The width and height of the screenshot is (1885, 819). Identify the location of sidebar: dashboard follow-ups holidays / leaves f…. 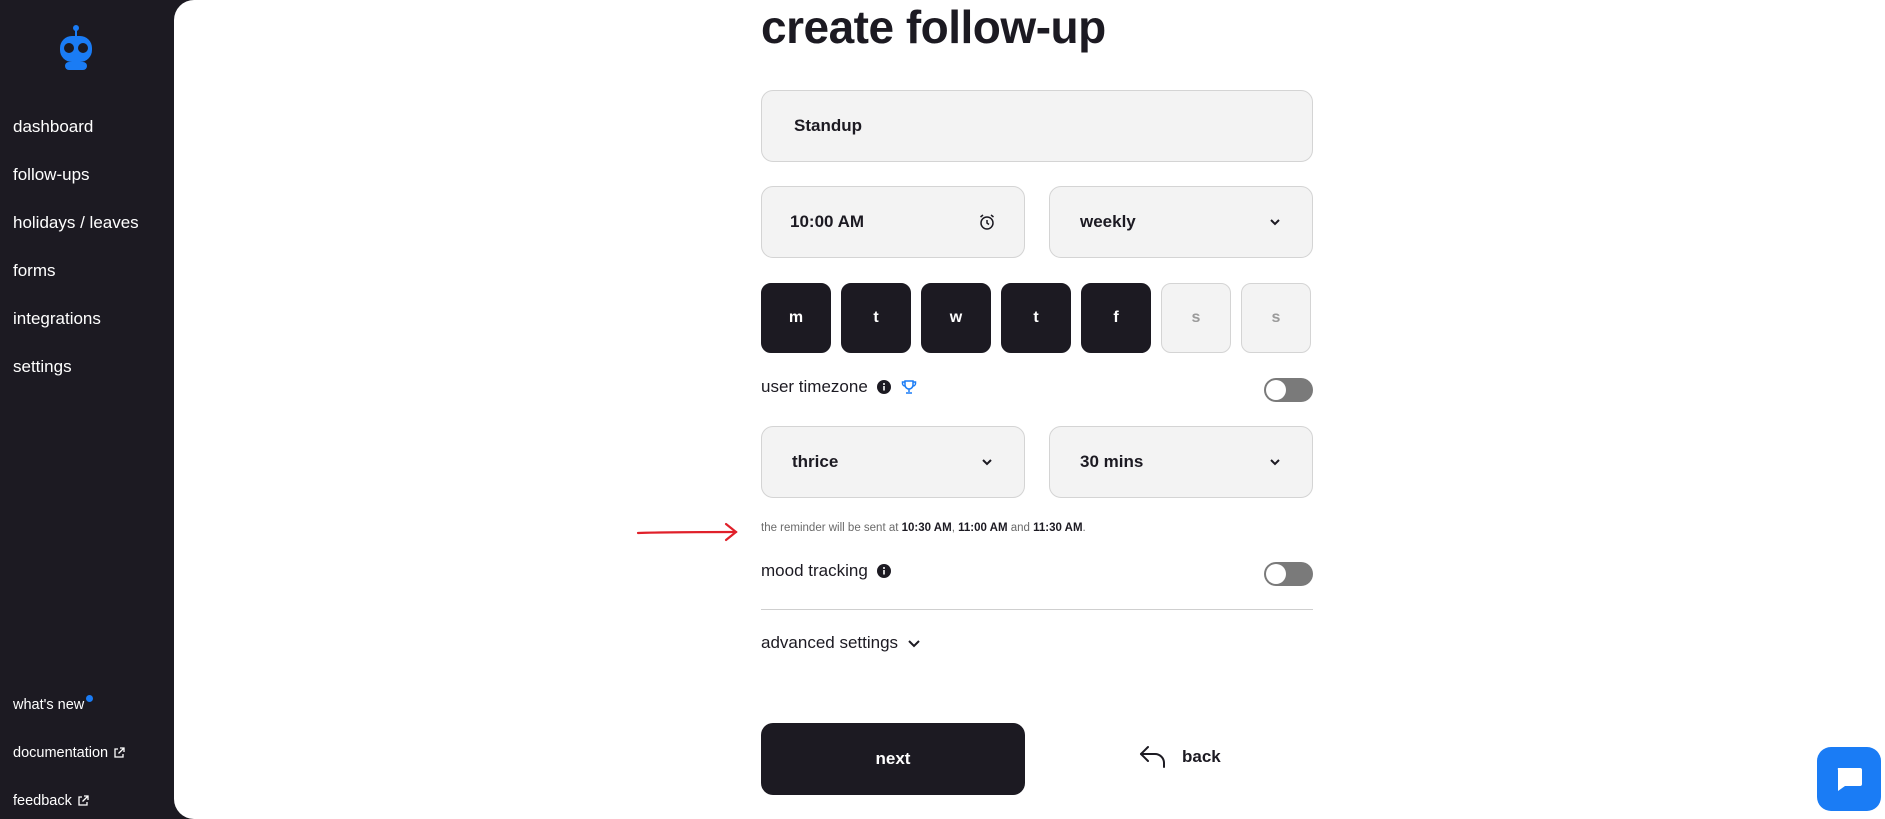
(87, 409).